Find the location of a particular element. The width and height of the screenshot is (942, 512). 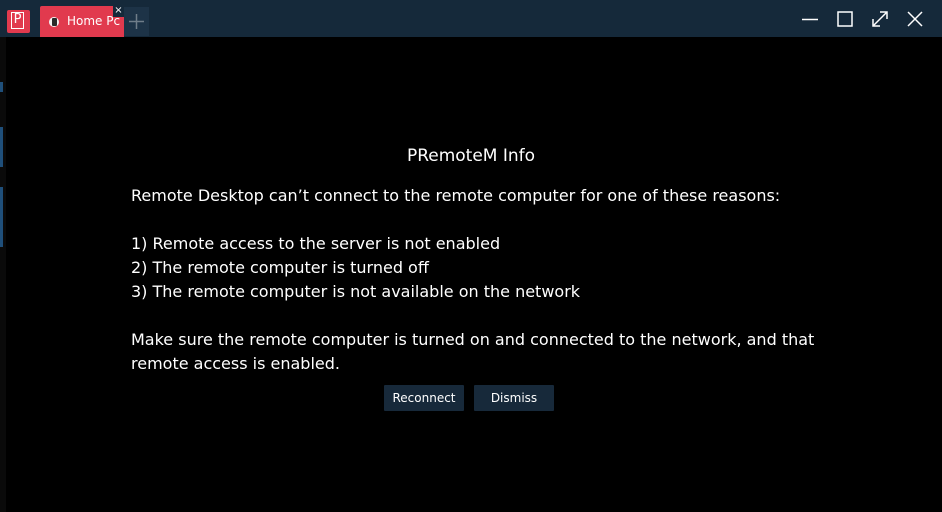

close-window-button is located at coordinates (915, 19).